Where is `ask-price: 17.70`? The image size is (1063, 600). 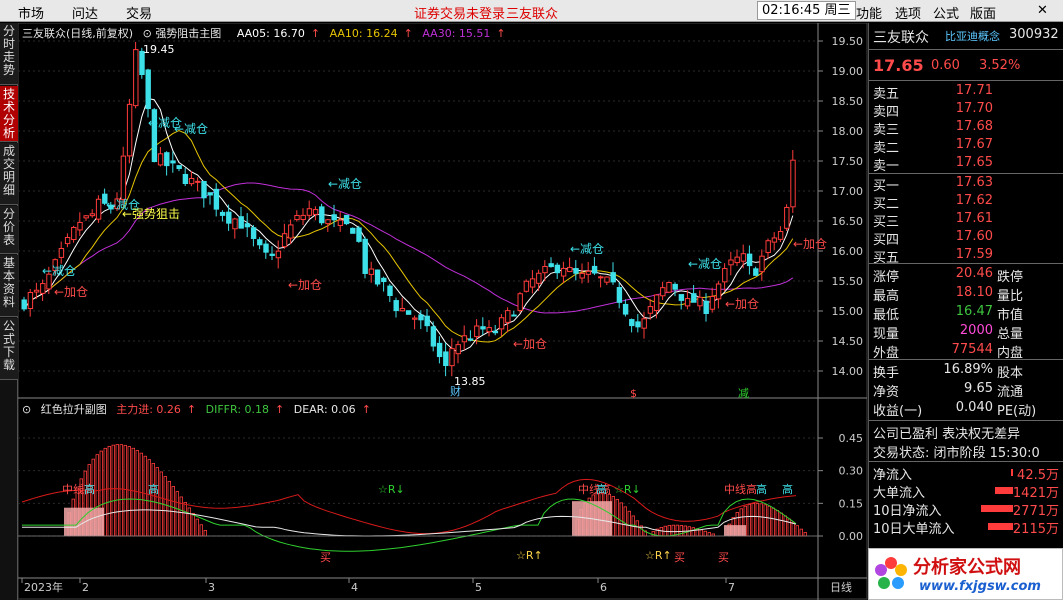
ask-price: 17.70 is located at coordinates (974, 108).